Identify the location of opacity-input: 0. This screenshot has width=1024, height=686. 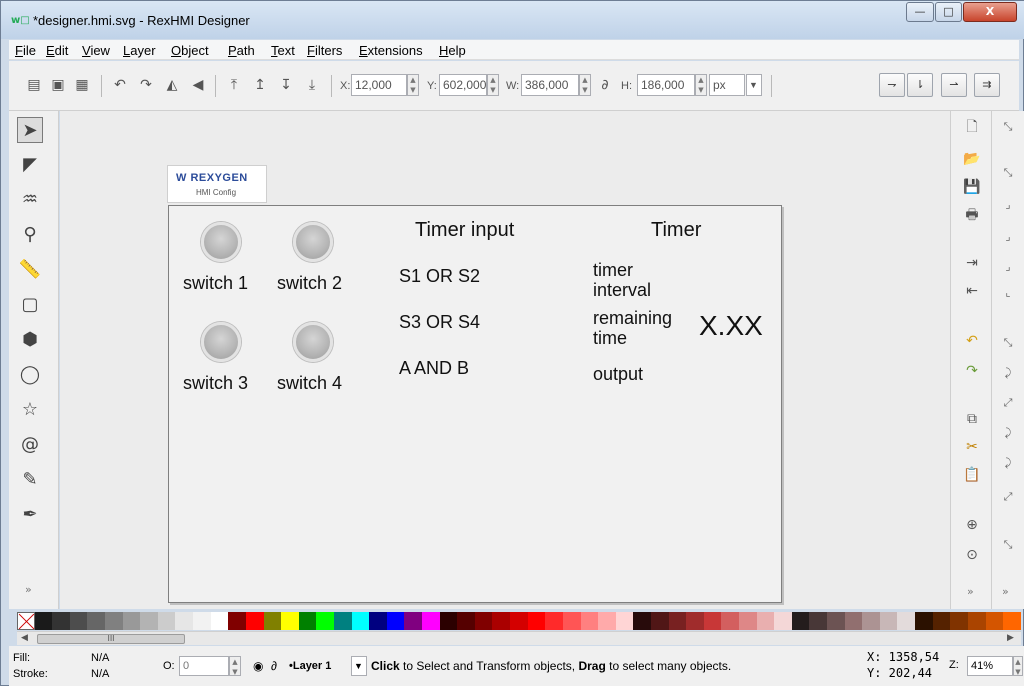
(204, 666).